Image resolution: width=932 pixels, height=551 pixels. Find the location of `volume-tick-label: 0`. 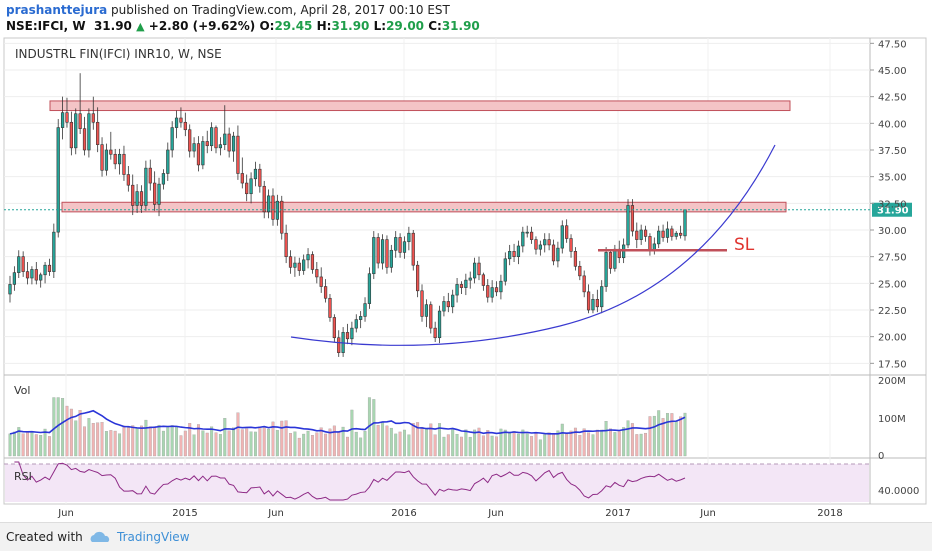

volume-tick-label: 0 is located at coordinates (881, 456).